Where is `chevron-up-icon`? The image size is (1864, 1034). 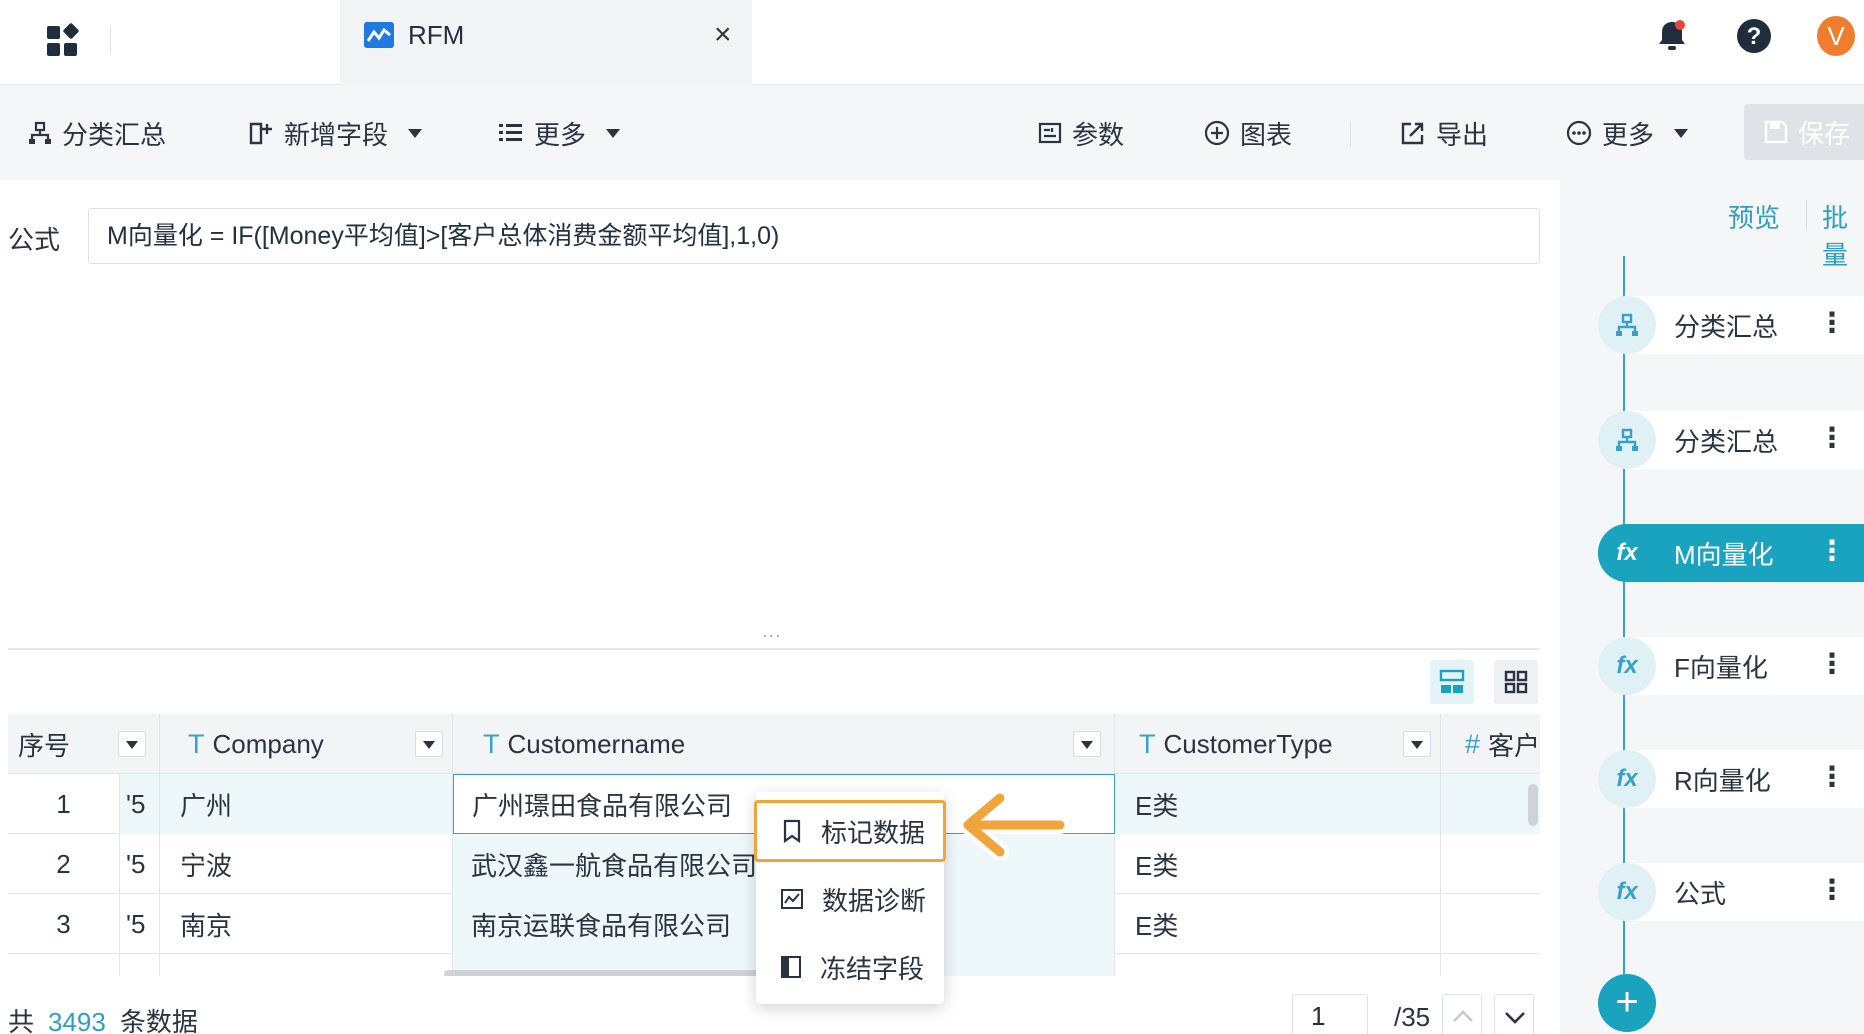
chevron-up-icon is located at coordinates (1463, 1016).